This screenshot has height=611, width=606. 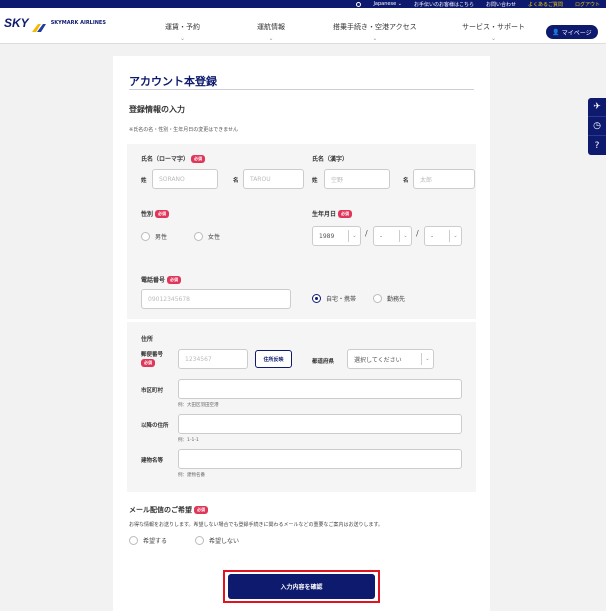 What do you see at coordinates (182, 27) in the screenshot?
I see `nav-label: 運賃・予約` at bounding box center [182, 27].